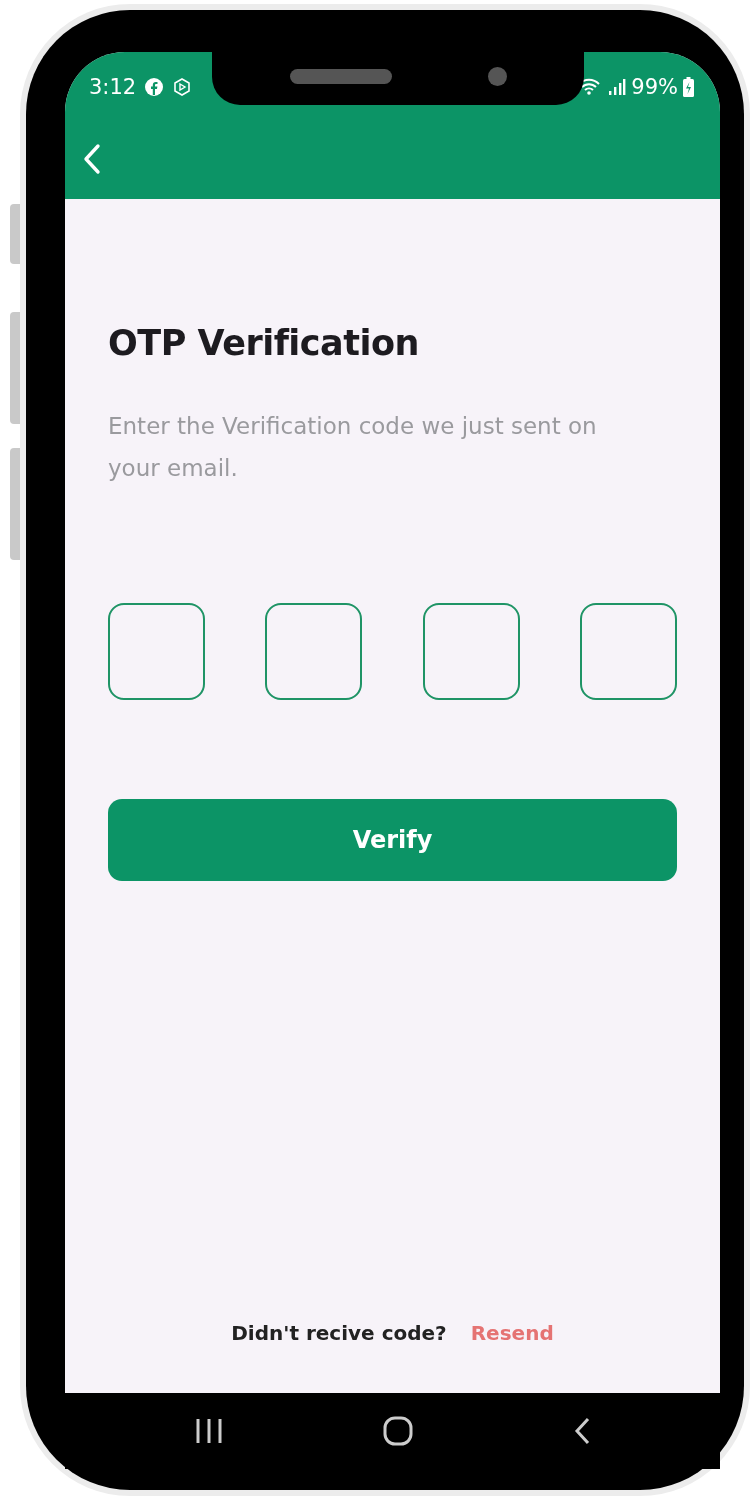  I want to click on home-icon, so click(398, 1431).